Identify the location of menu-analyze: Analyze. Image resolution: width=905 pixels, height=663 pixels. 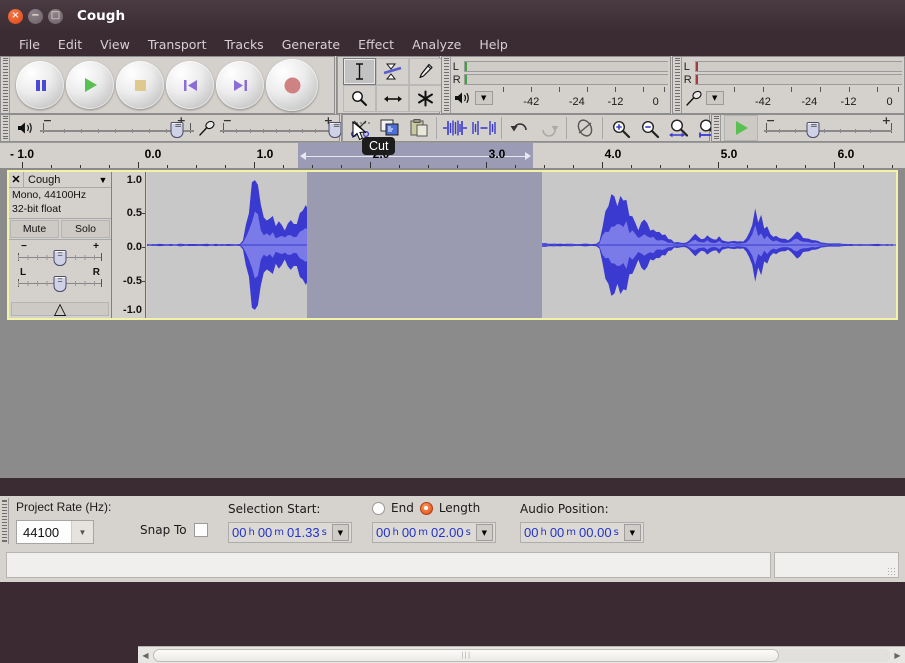
(436, 44).